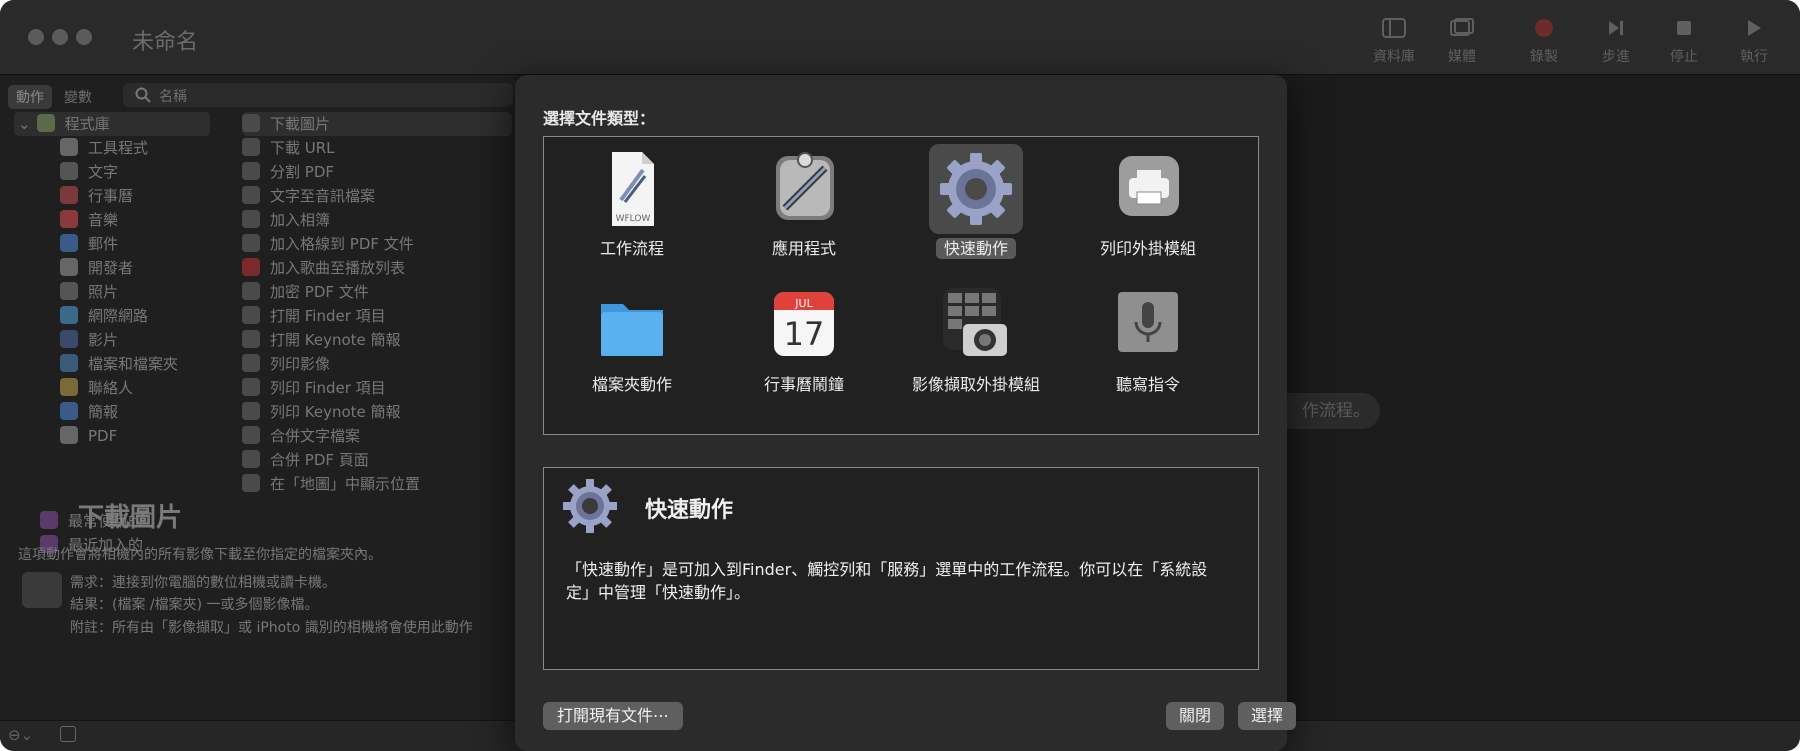  I want to click on play-icon, so click(1754, 28).